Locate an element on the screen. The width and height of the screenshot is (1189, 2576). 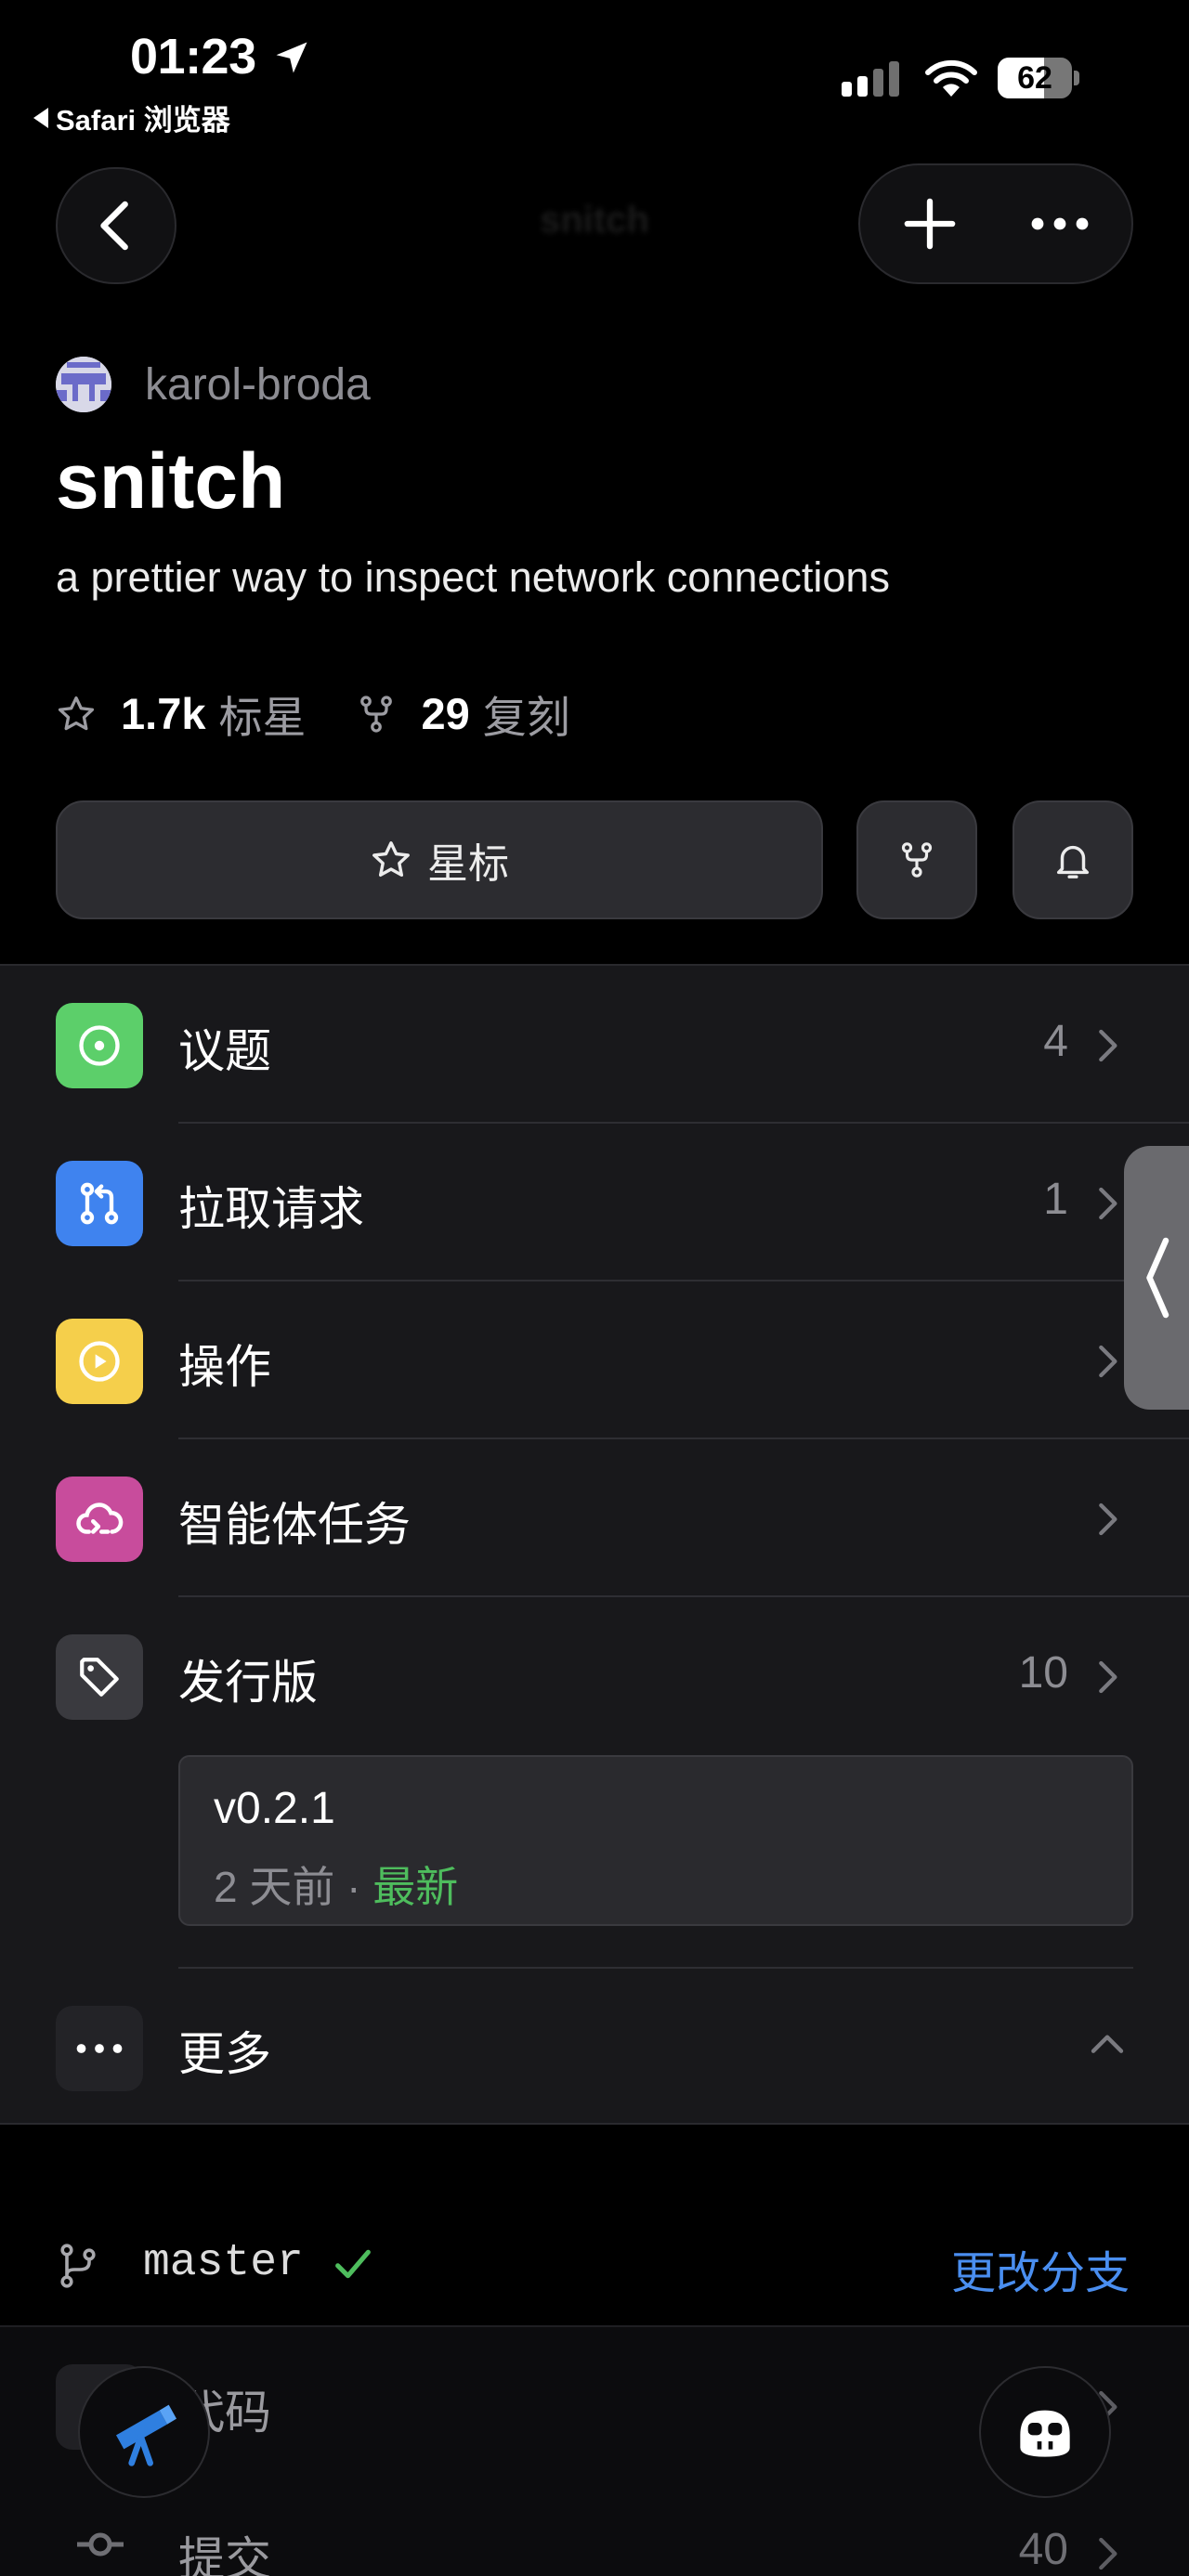
copilot-button is located at coordinates (1045, 2432).